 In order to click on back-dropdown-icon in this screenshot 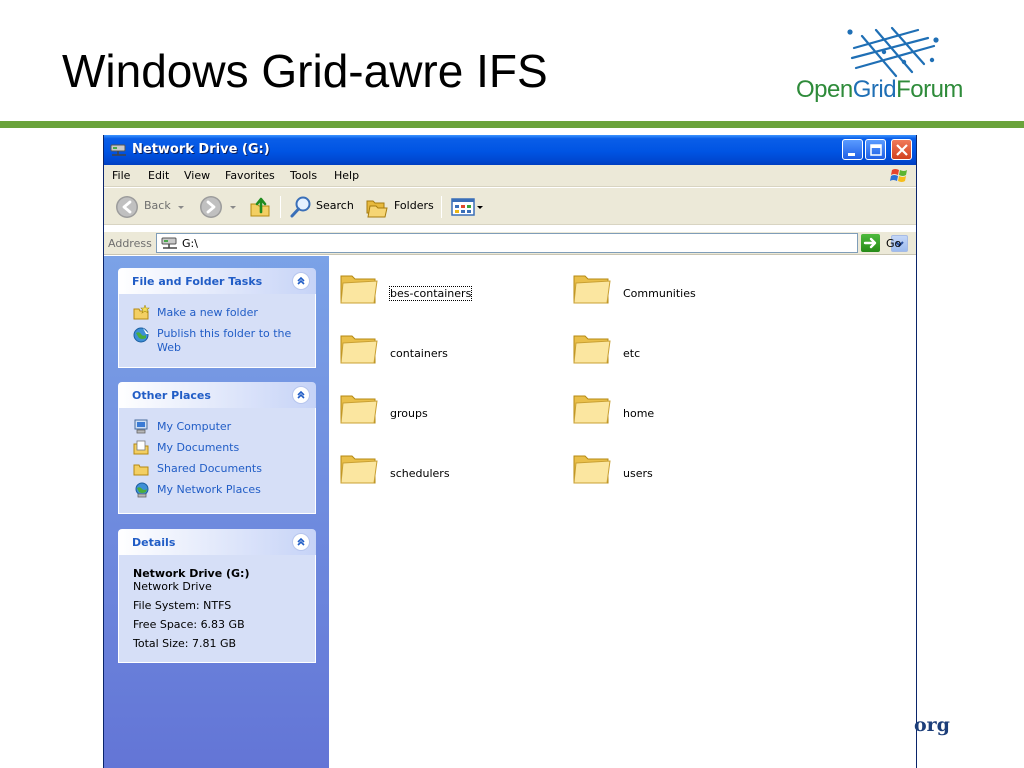, I will do `click(181, 207)`.